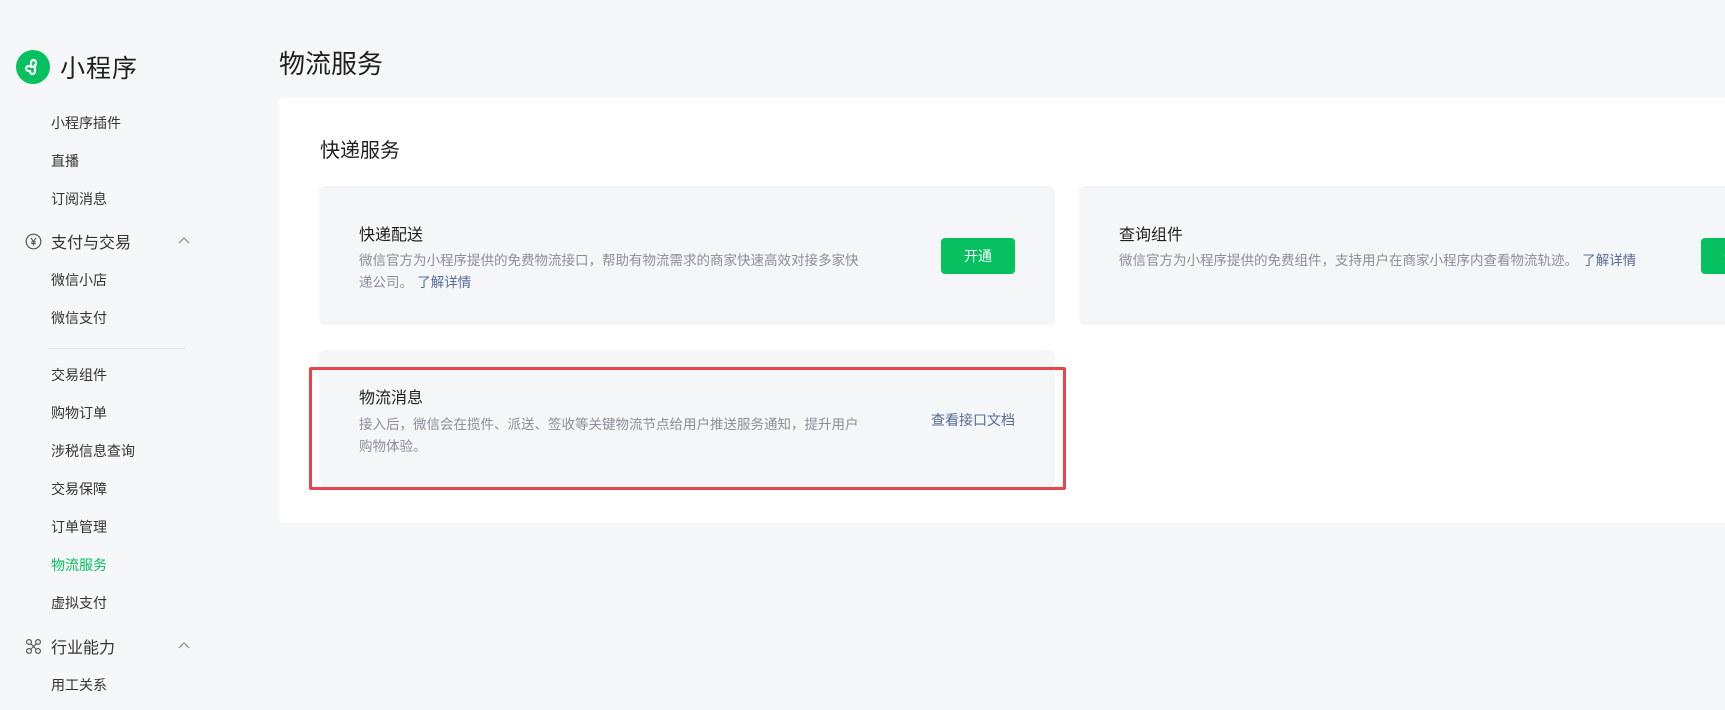 The height and width of the screenshot is (710, 1725). What do you see at coordinates (1151, 234) in the screenshot?
I see `card-title: 查询组件` at bounding box center [1151, 234].